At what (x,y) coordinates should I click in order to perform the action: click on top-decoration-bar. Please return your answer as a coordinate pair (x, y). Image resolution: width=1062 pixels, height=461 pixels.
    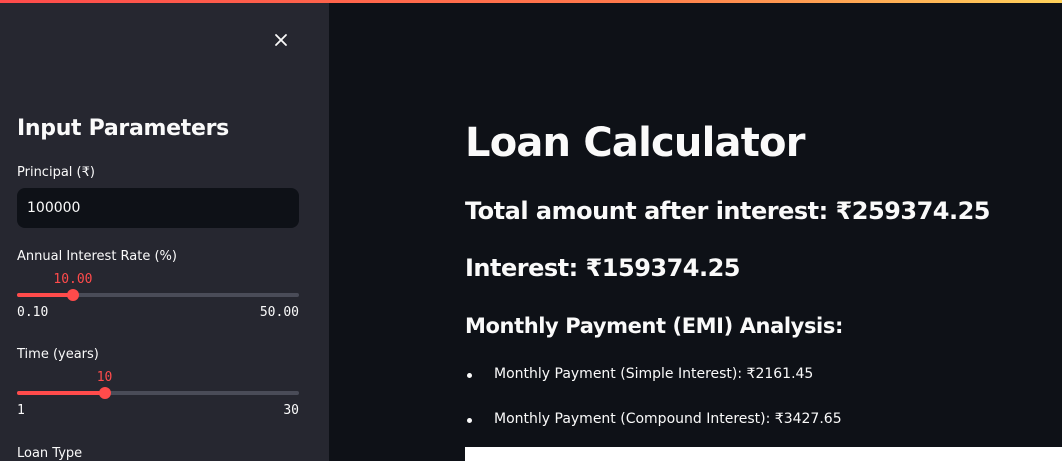
    Looking at the image, I should click on (531, 1).